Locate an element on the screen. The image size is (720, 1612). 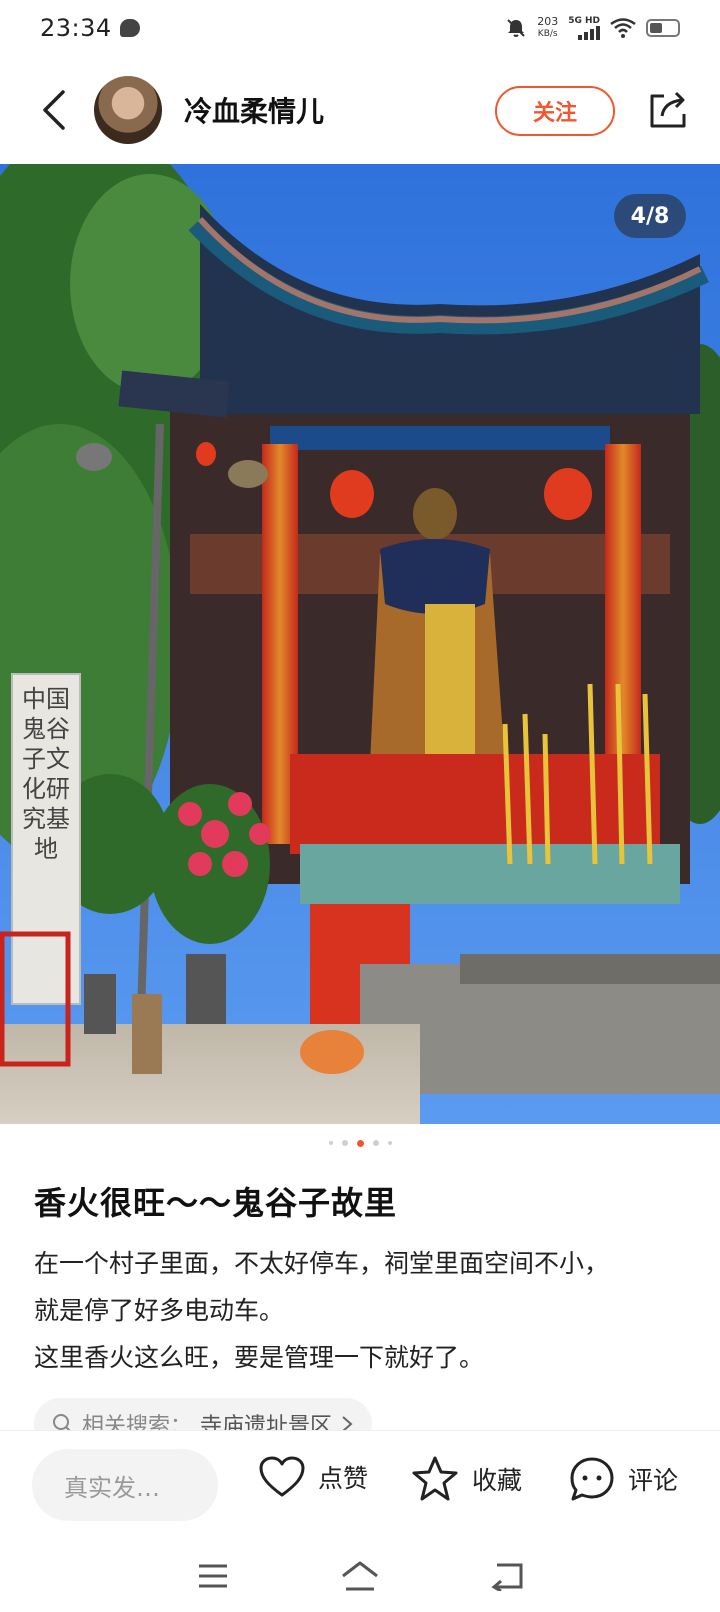
share-icon is located at coordinates (668, 109).